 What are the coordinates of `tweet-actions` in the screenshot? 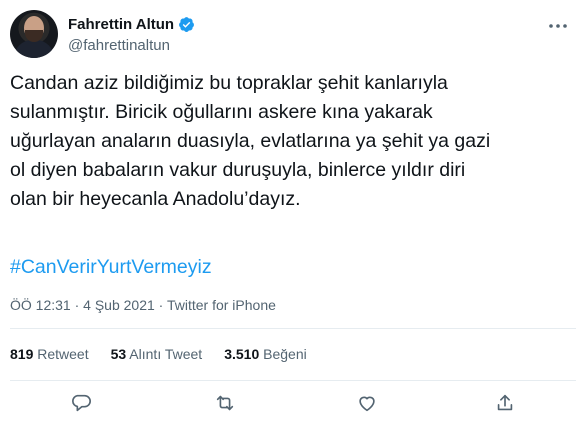 It's located at (293, 405).